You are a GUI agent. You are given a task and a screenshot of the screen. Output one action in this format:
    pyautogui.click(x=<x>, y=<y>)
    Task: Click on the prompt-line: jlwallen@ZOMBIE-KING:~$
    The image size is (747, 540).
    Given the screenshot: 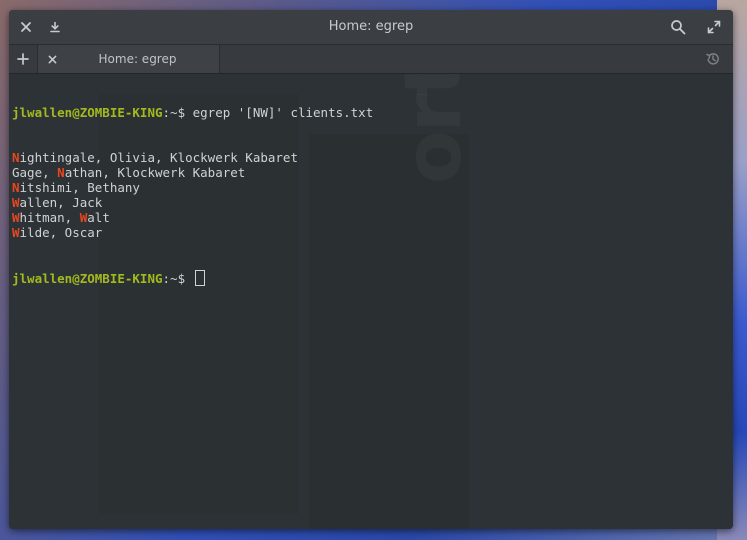 What is the action you would take?
    pyautogui.click(x=192, y=278)
    